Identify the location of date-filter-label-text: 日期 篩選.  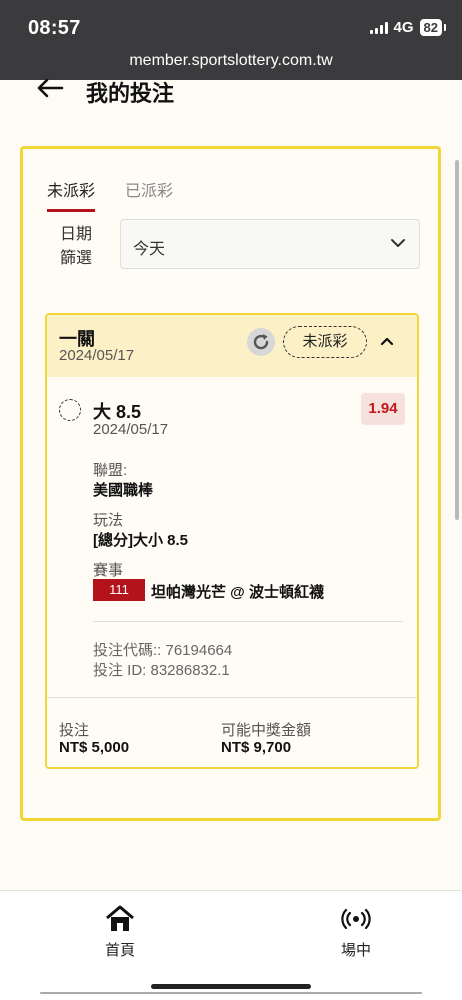
(75, 246).